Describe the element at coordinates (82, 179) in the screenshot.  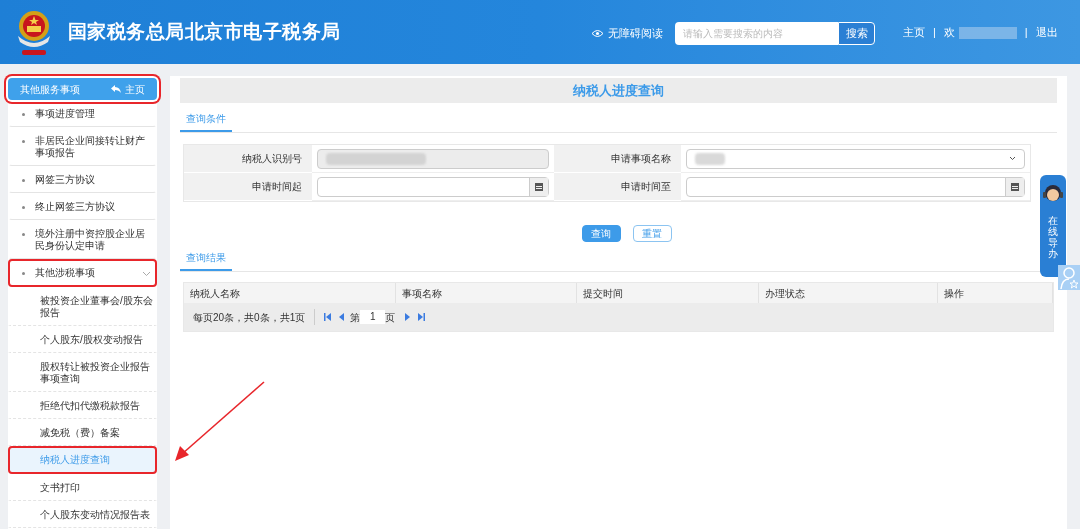
I see `sidebar-item: 网签三方协议` at that location.